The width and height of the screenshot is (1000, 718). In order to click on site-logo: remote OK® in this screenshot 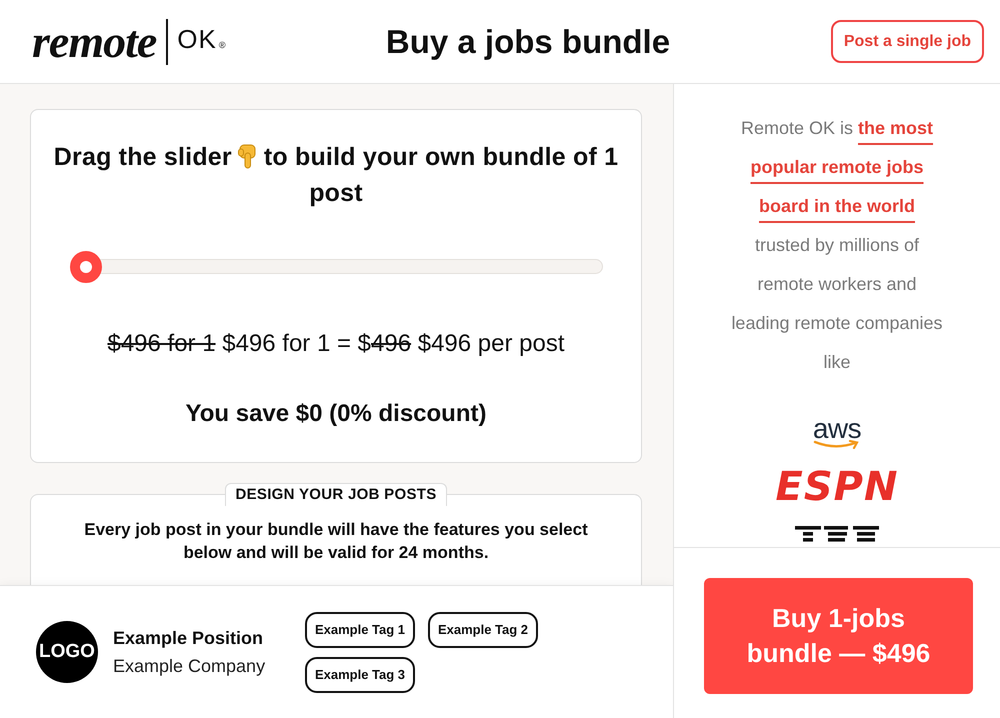, I will do `click(129, 41)`.